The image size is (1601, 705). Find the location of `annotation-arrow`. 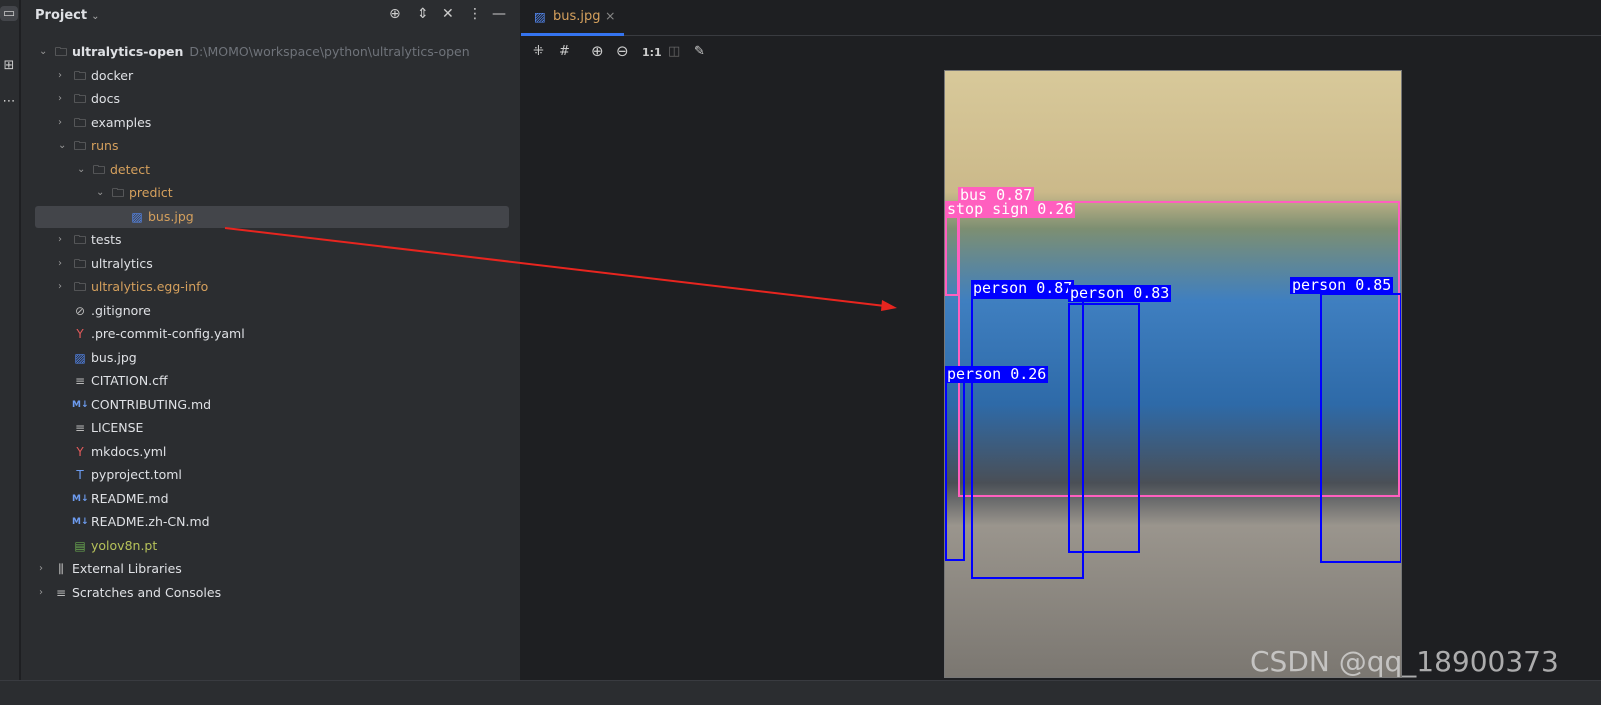

annotation-arrow is located at coordinates (560, 269).